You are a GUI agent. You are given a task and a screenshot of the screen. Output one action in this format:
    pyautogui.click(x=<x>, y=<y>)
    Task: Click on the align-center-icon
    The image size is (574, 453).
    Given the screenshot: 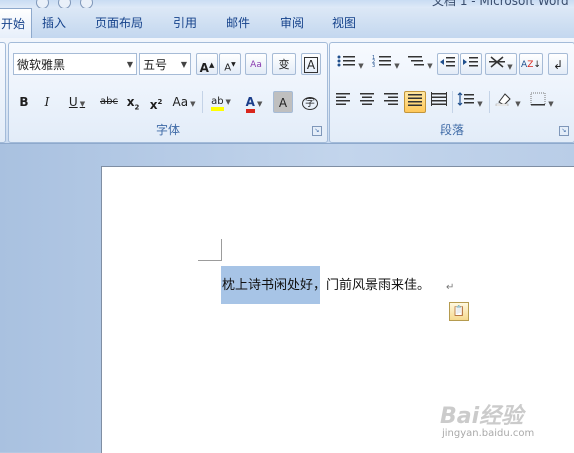 What is the action you would take?
    pyautogui.click(x=367, y=102)
    